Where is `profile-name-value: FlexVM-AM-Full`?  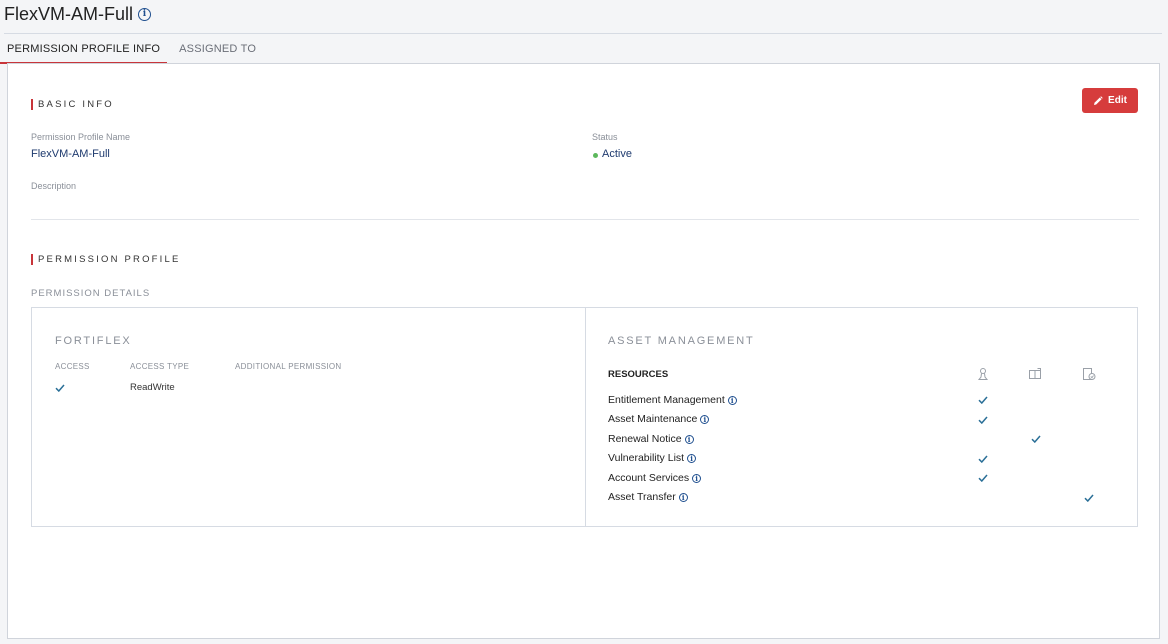
profile-name-value: FlexVM-AM-Full is located at coordinates (70, 154).